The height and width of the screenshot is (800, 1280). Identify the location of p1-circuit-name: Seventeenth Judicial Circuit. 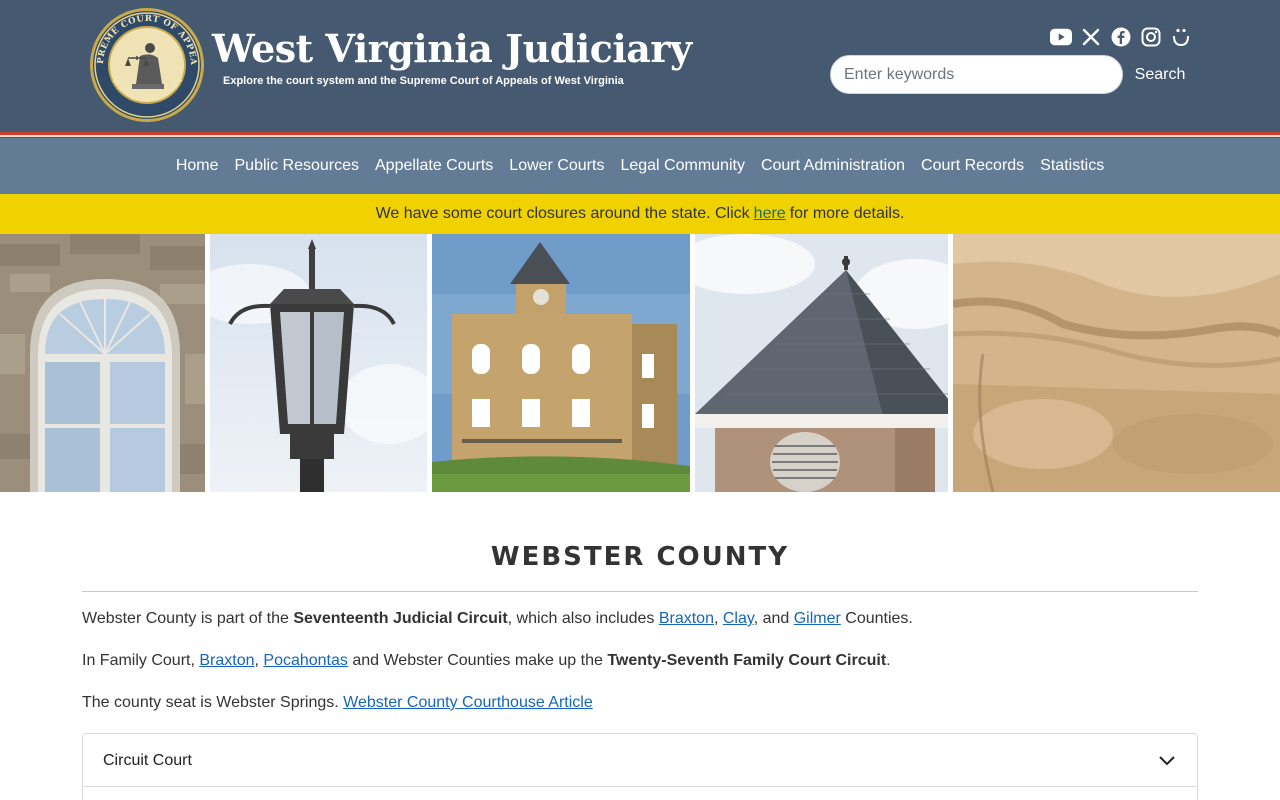
(400, 618).